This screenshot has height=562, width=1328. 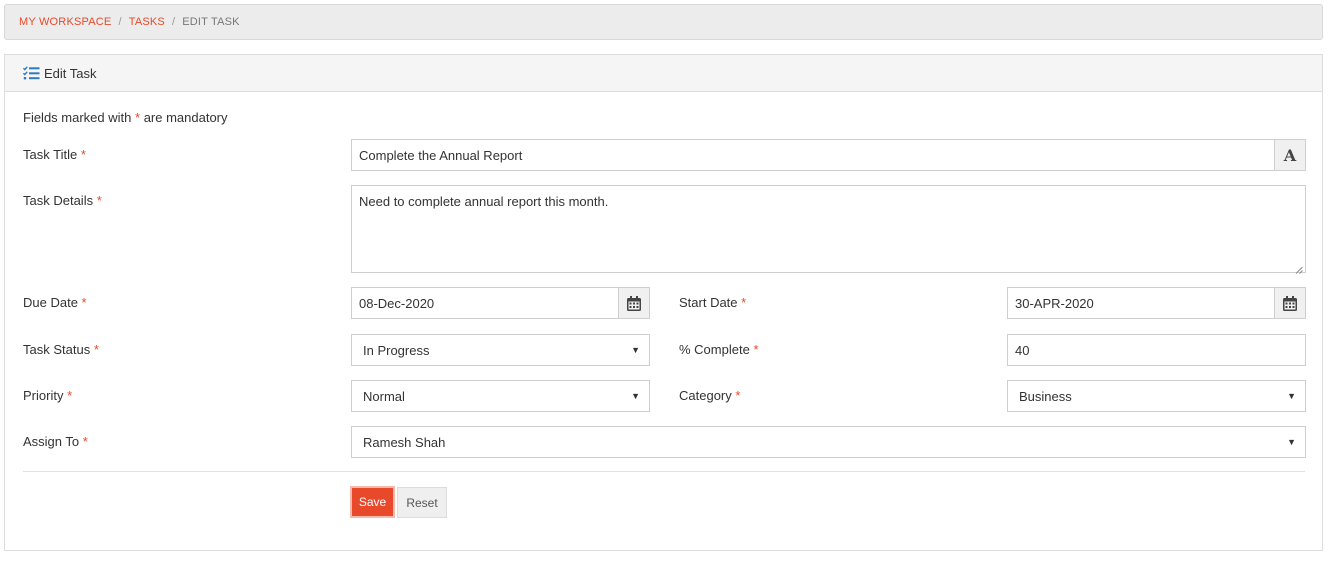 I want to click on breadcrumb-tasks: Tasks, so click(x=147, y=22).